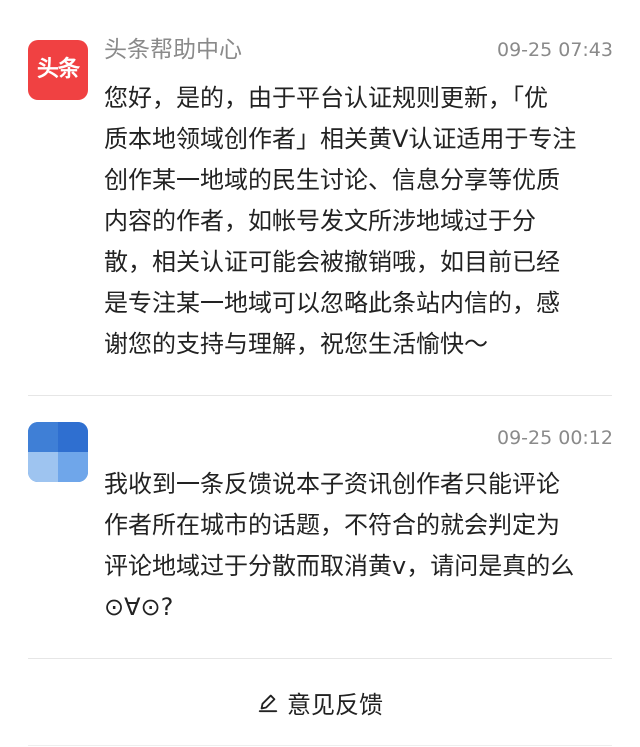  What do you see at coordinates (173, 50) in the screenshot?
I see `sender-name: 头条帮助中心` at bounding box center [173, 50].